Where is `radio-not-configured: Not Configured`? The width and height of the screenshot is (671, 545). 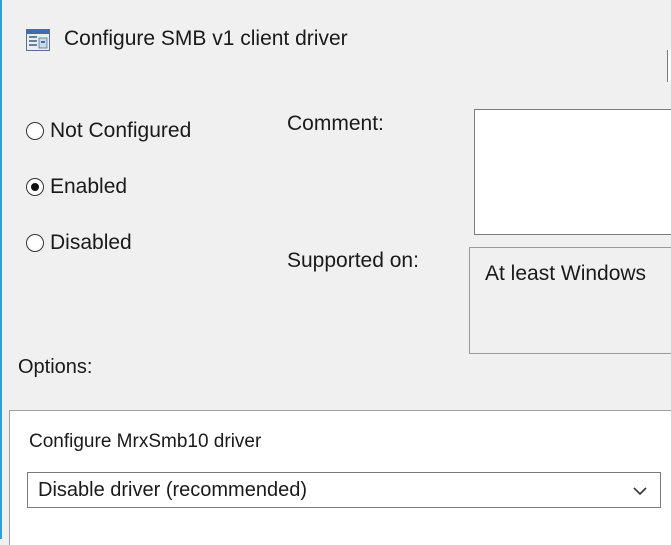 radio-not-configured: Not Configured is located at coordinates (108, 131).